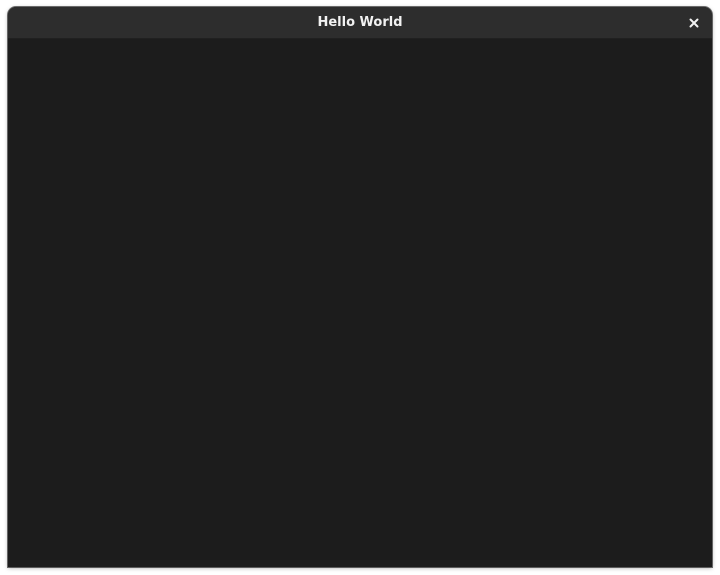 The image size is (720, 575). I want to click on window-title: Hello World, so click(360, 22).